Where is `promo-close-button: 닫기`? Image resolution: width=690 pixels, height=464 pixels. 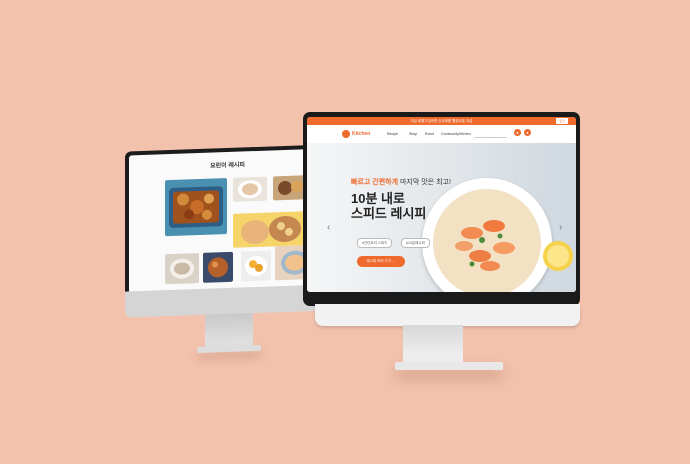
promo-close-button: 닫기 is located at coordinates (562, 121).